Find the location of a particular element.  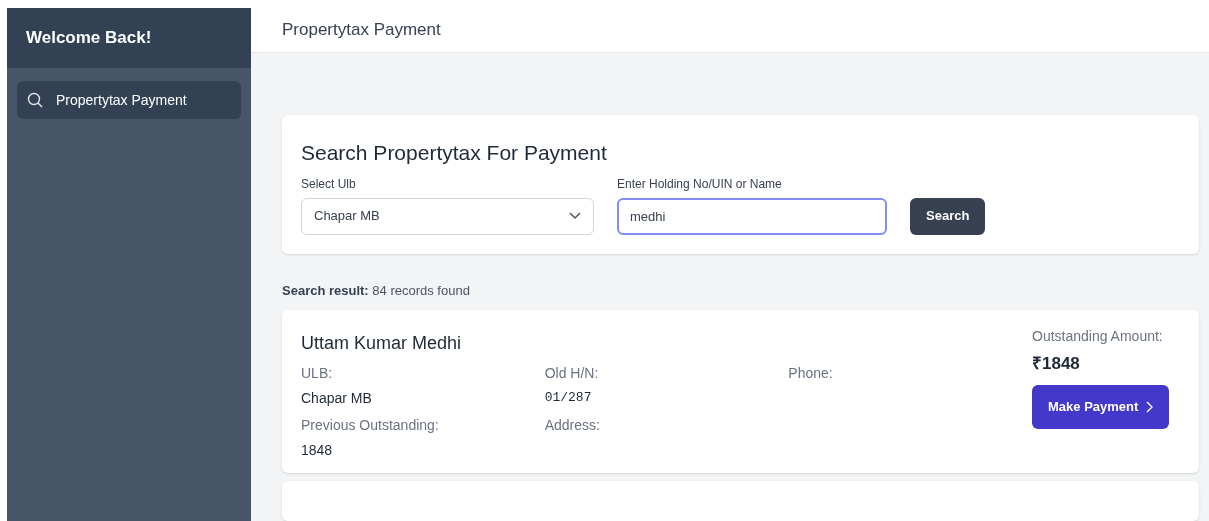

outstanding-amount: ₹1848 is located at coordinates (1056, 364).